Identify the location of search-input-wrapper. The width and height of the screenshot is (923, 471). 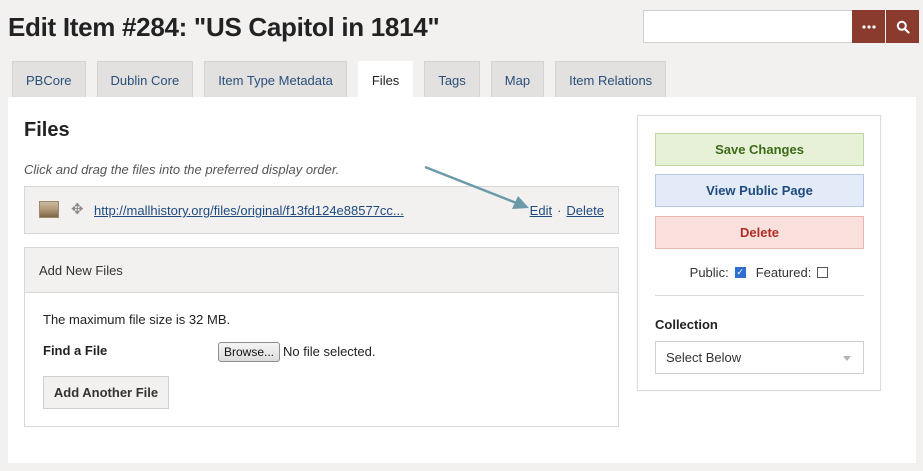
(748, 26).